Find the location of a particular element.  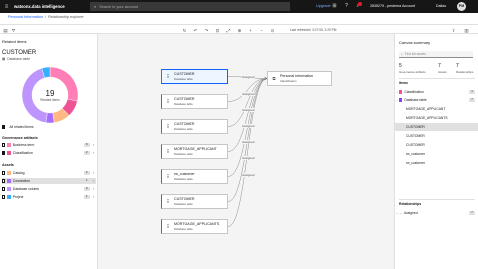

stat-label: Relationships is located at coordinates (465, 71).